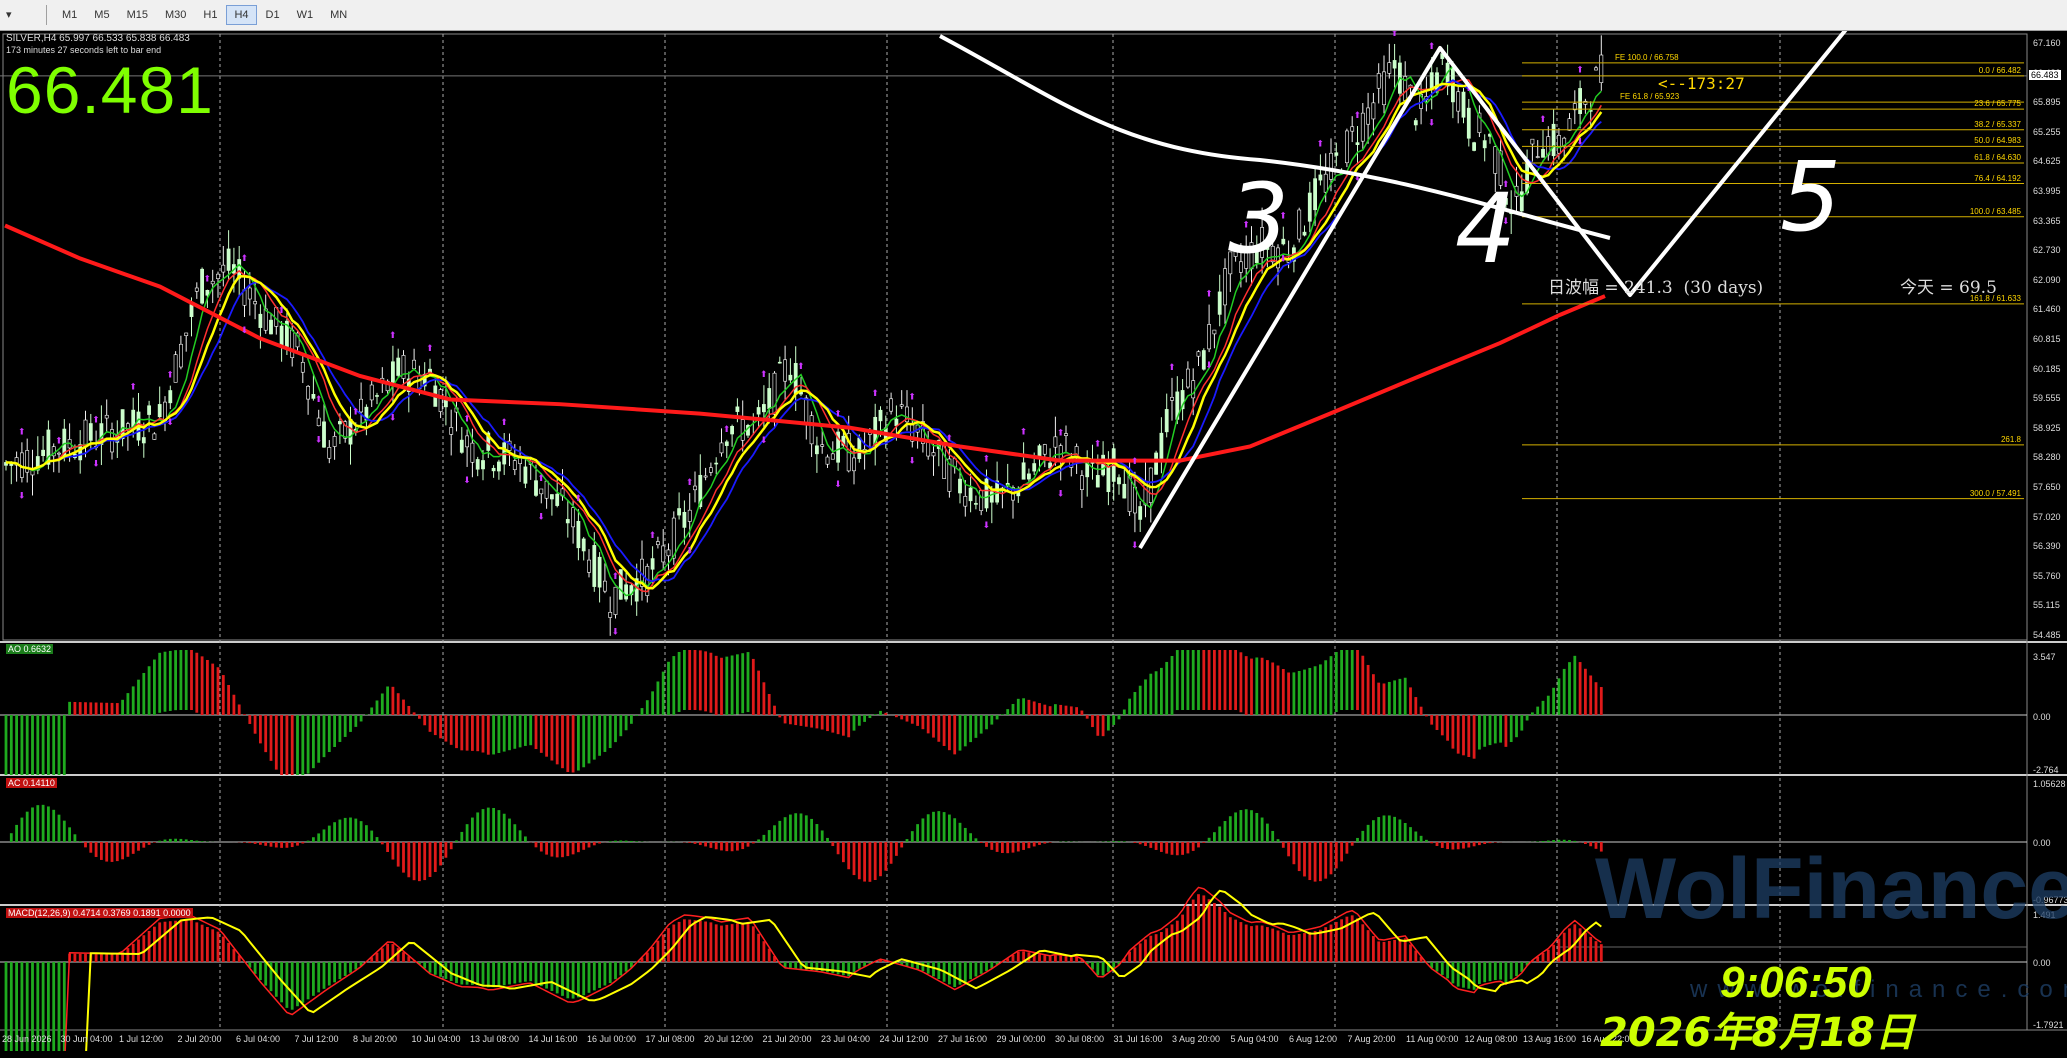 The height and width of the screenshot is (1058, 2067). What do you see at coordinates (101, 15) in the screenshot?
I see `timeframe-m5: M5` at bounding box center [101, 15].